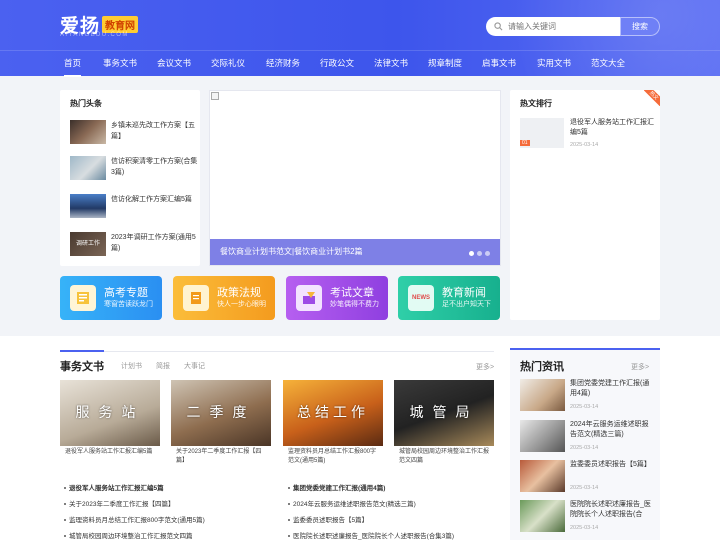 The height and width of the screenshot is (540, 720). I want to click on pen-icon, so click(309, 298).